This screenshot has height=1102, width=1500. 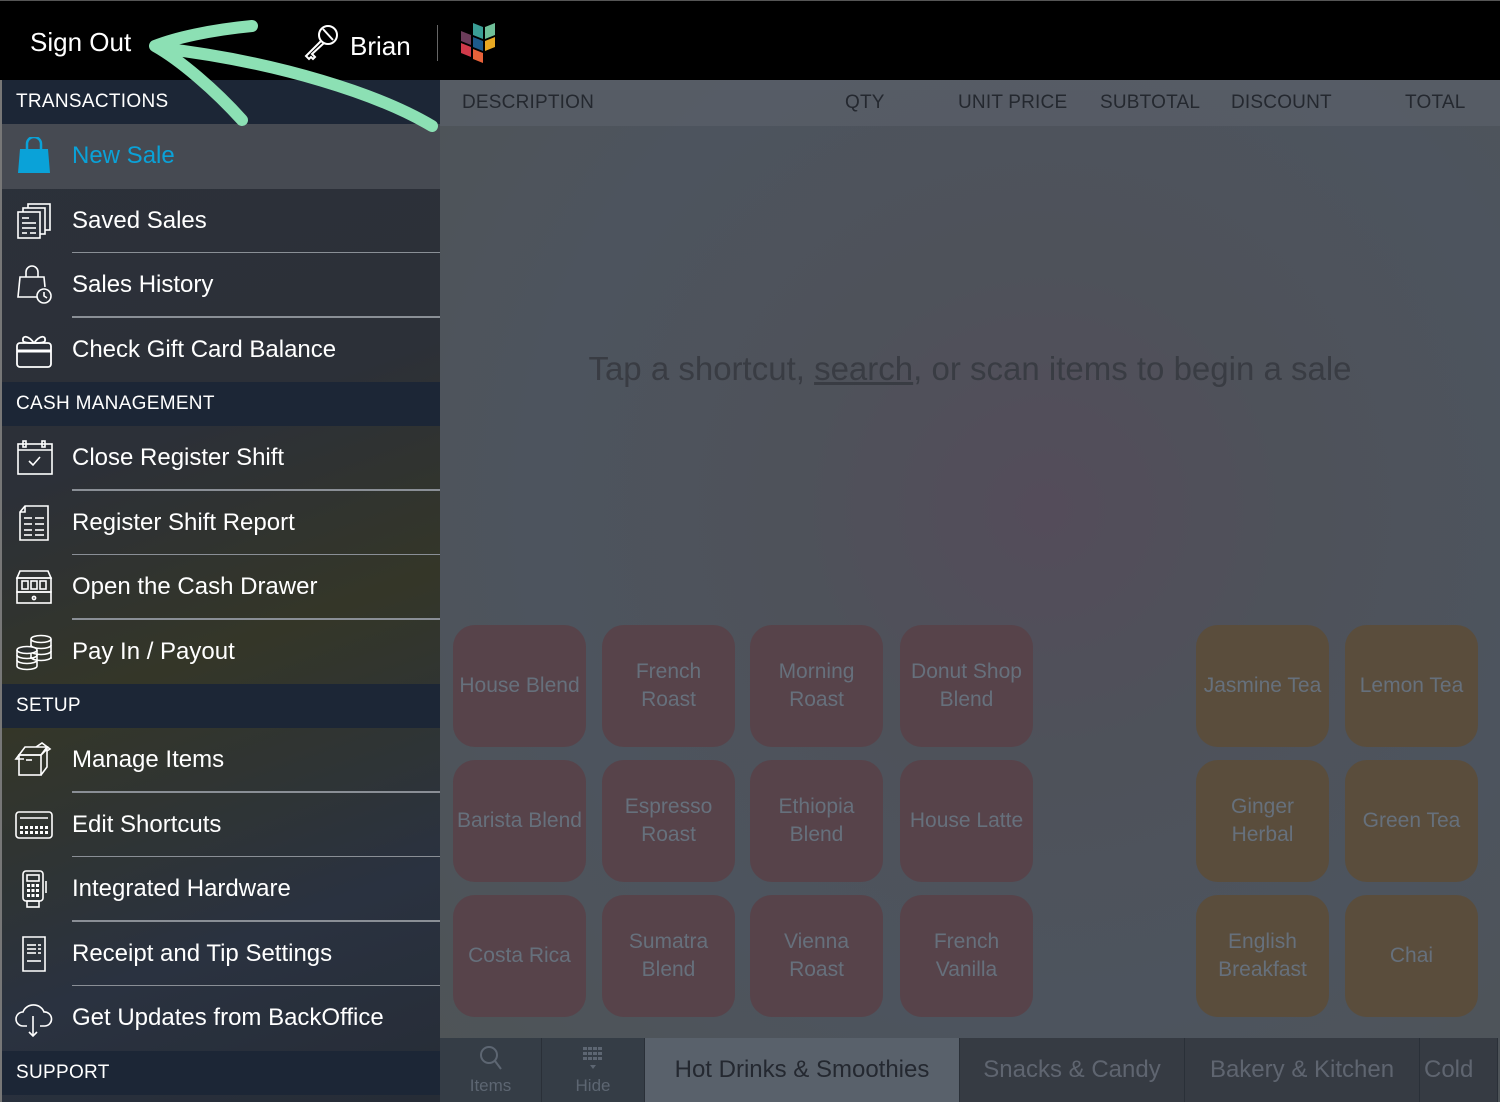 I want to click on keypad-icon, so click(x=34, y=825).